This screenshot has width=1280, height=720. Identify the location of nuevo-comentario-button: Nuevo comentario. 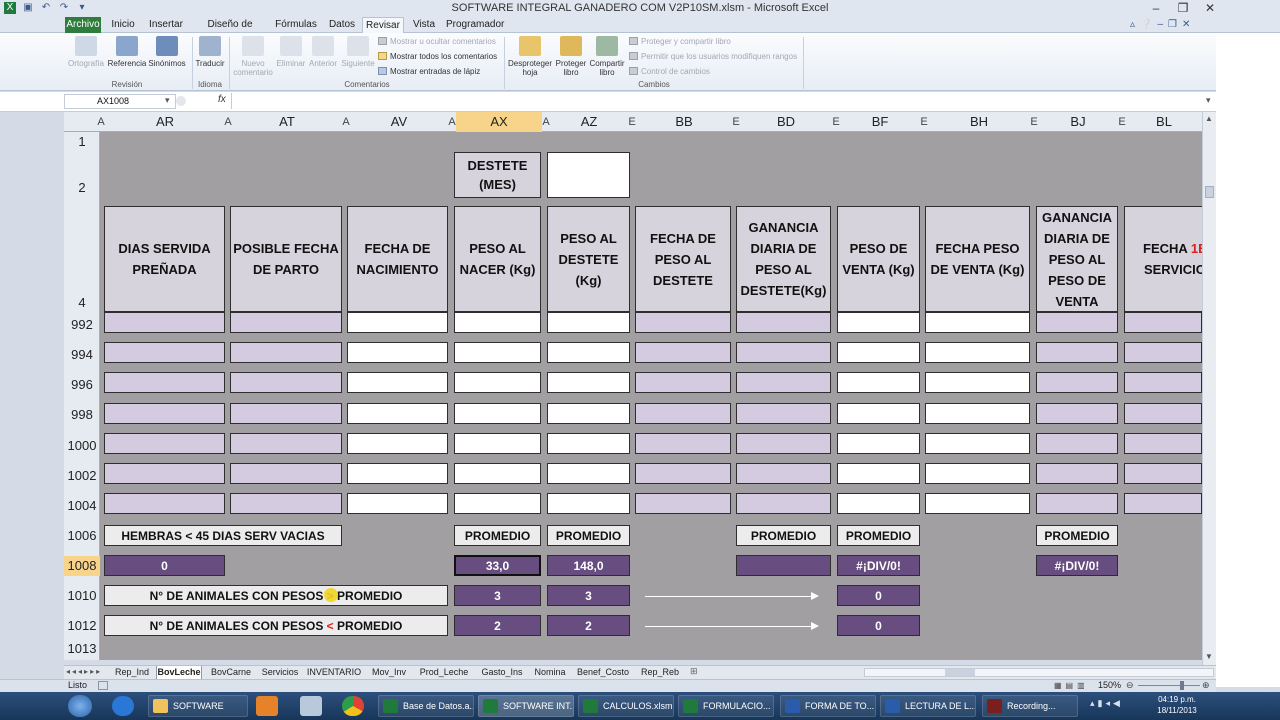
(253, 58).